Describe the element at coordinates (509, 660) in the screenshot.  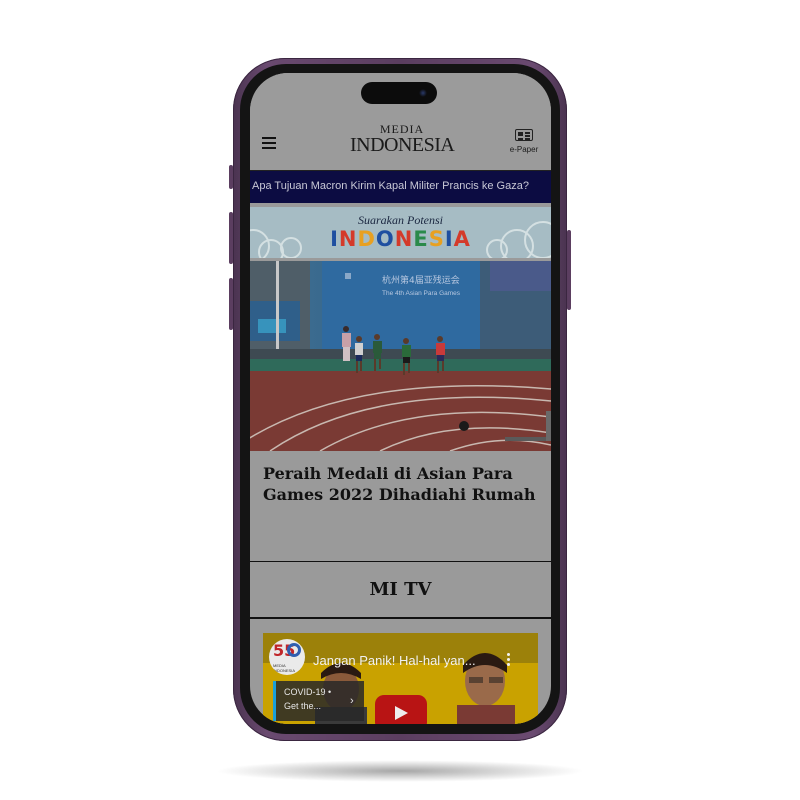
I see `more-vertical-icon` at that location.